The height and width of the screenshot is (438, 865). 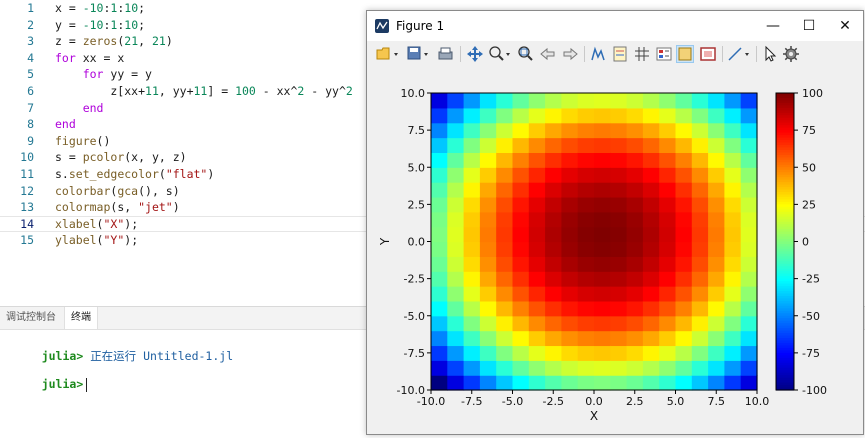 What do you see at coordinates (811, 316) in the screenshot?
I see `colorbar-tick-label: -50` at bounding box center [811, 316].